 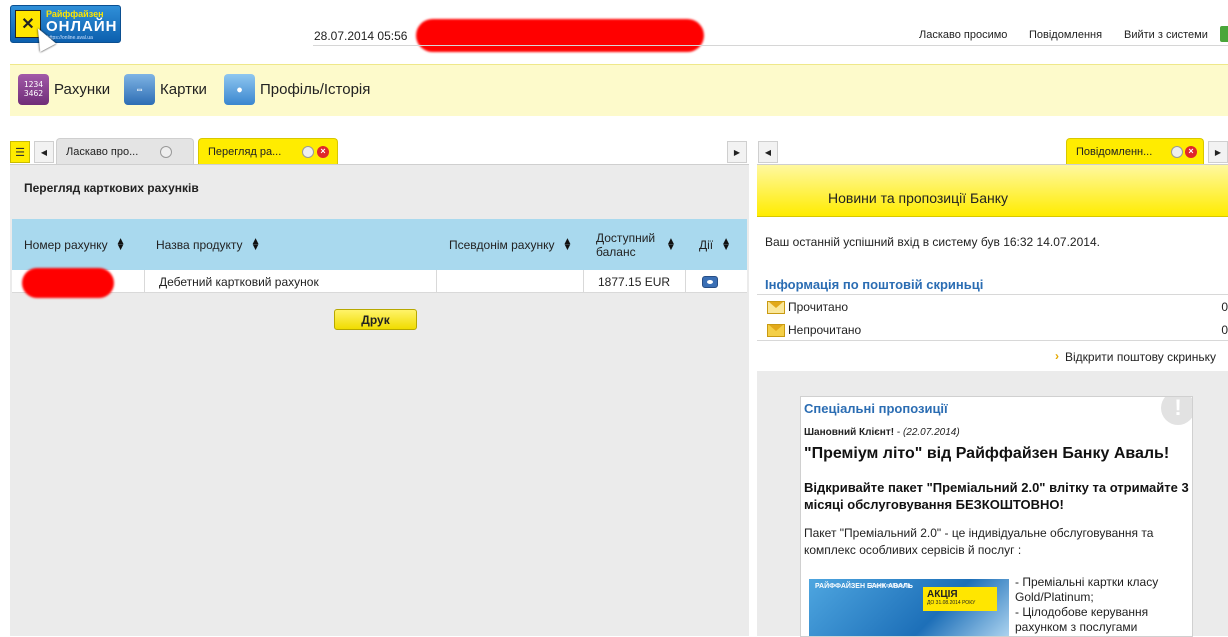 I want to click on cell-alias, so click(x=510, y=281).